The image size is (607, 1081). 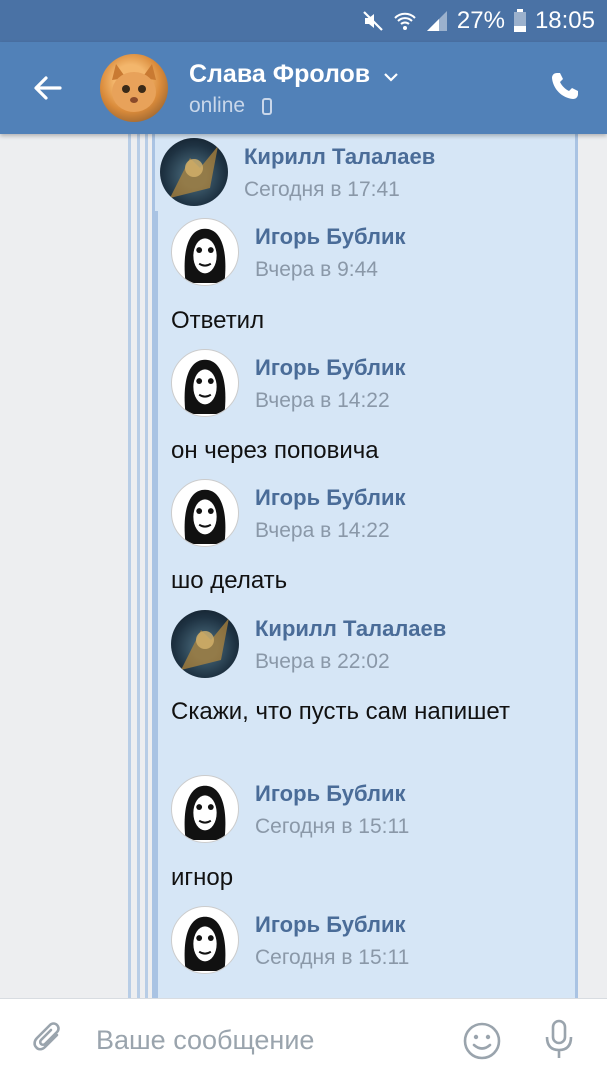 What do you see at coordinates (205, 1040) in the screenshot?
I see `message-input: Ваше сообщение` at bounding box center [205, 1040].